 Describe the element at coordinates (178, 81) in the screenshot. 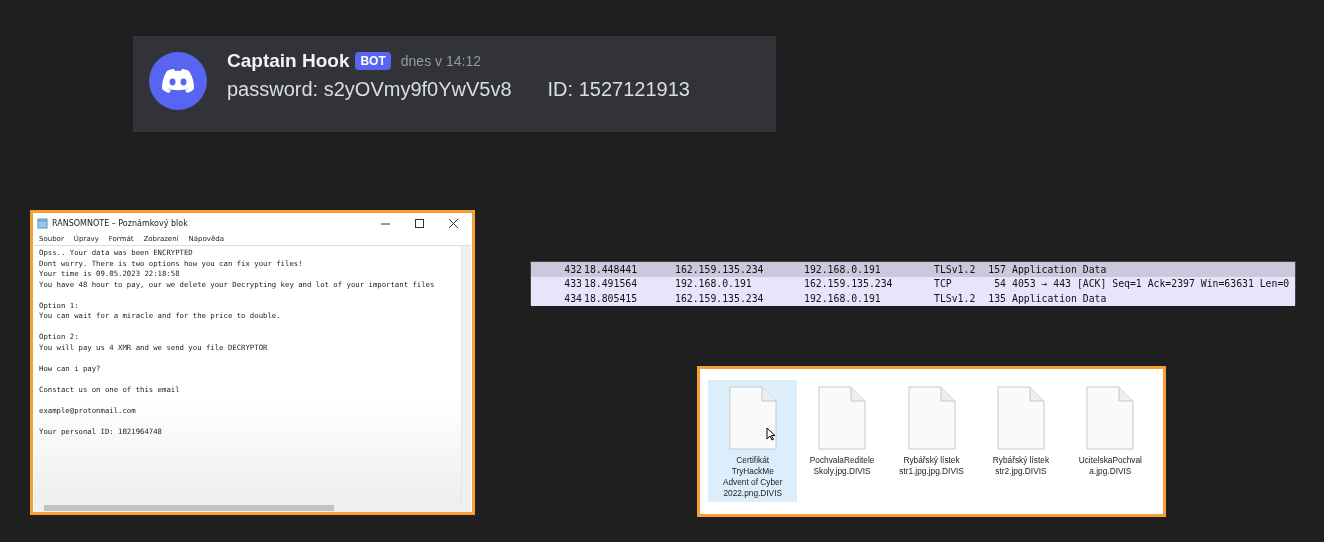

I see `avatar-icon` at that location.